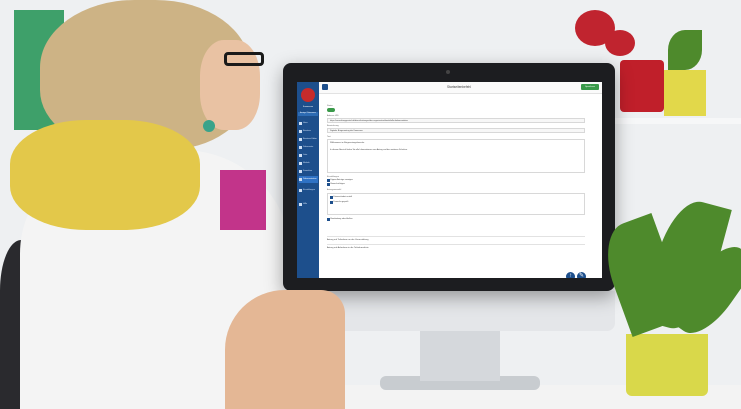  Describe the element at coordinates (620, 43) in the screenshot. I see `red-flower` at that location.